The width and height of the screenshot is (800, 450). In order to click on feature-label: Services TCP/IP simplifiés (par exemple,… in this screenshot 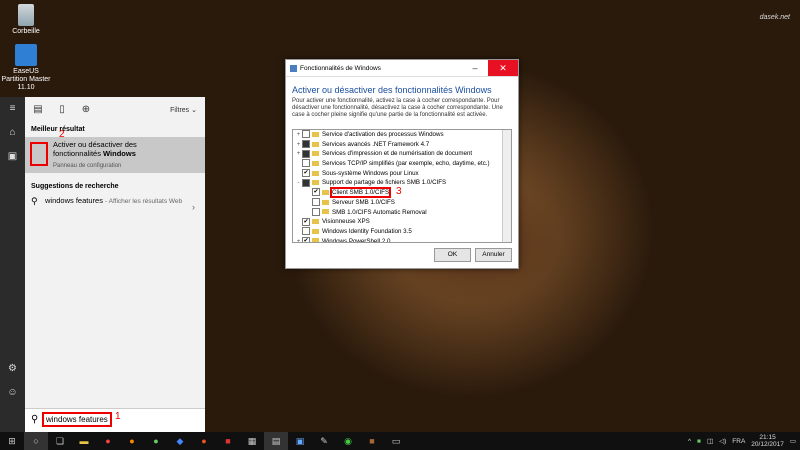, I will do `click(406, 164)`.